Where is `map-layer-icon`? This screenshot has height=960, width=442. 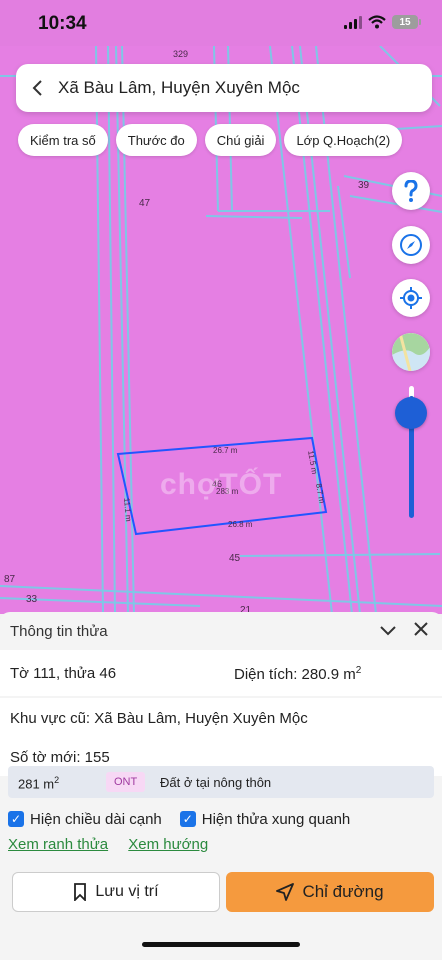 map-layer-icon is located at coordinates (411, 352).